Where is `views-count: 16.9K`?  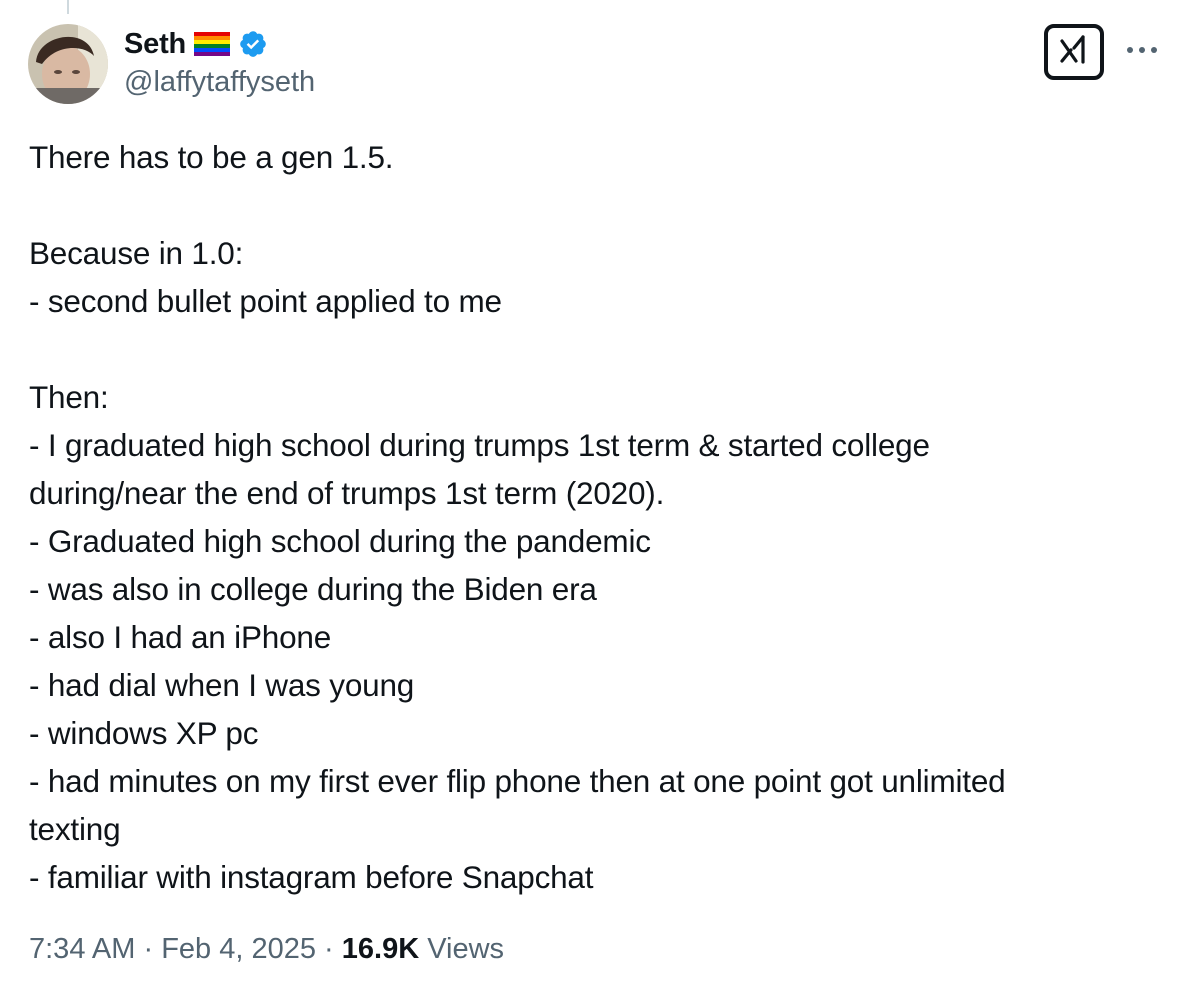 views-count: 16.9K is located at coordinates (380, 949).